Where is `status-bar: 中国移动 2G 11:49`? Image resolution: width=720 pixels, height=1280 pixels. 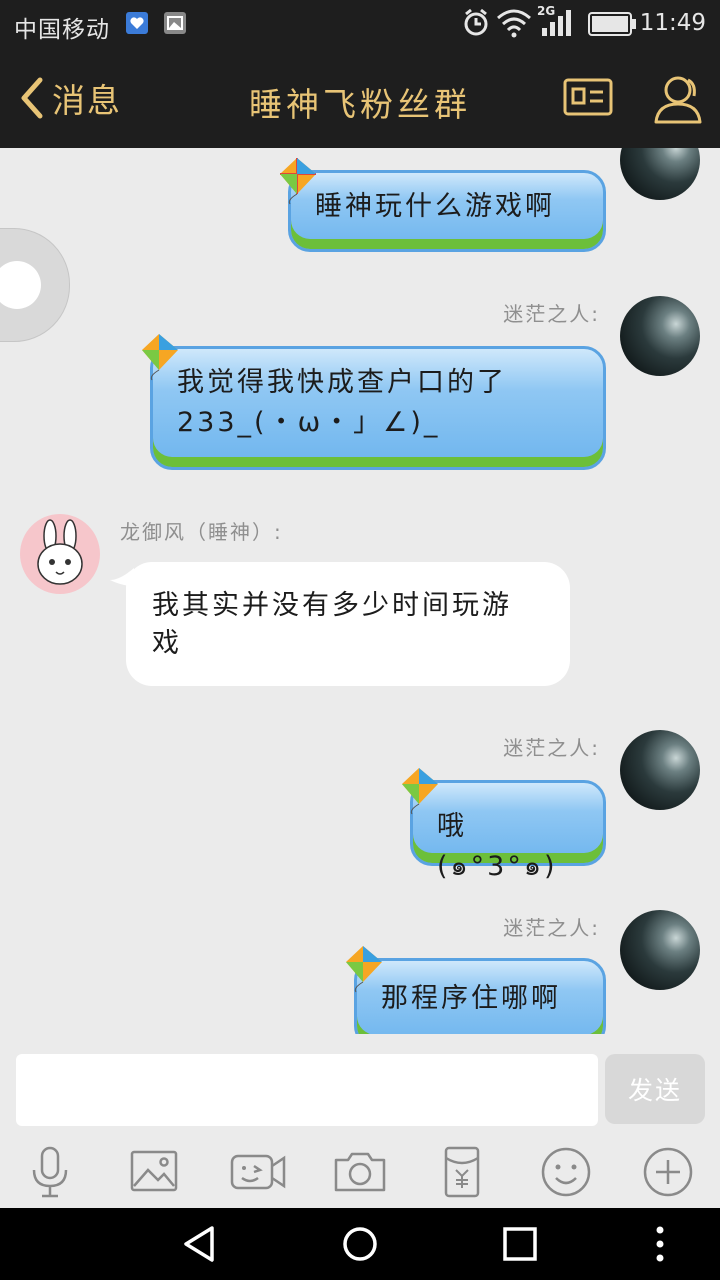 status-bar: 中国移动 2G 11:49 is located at coordinates (360, 24).